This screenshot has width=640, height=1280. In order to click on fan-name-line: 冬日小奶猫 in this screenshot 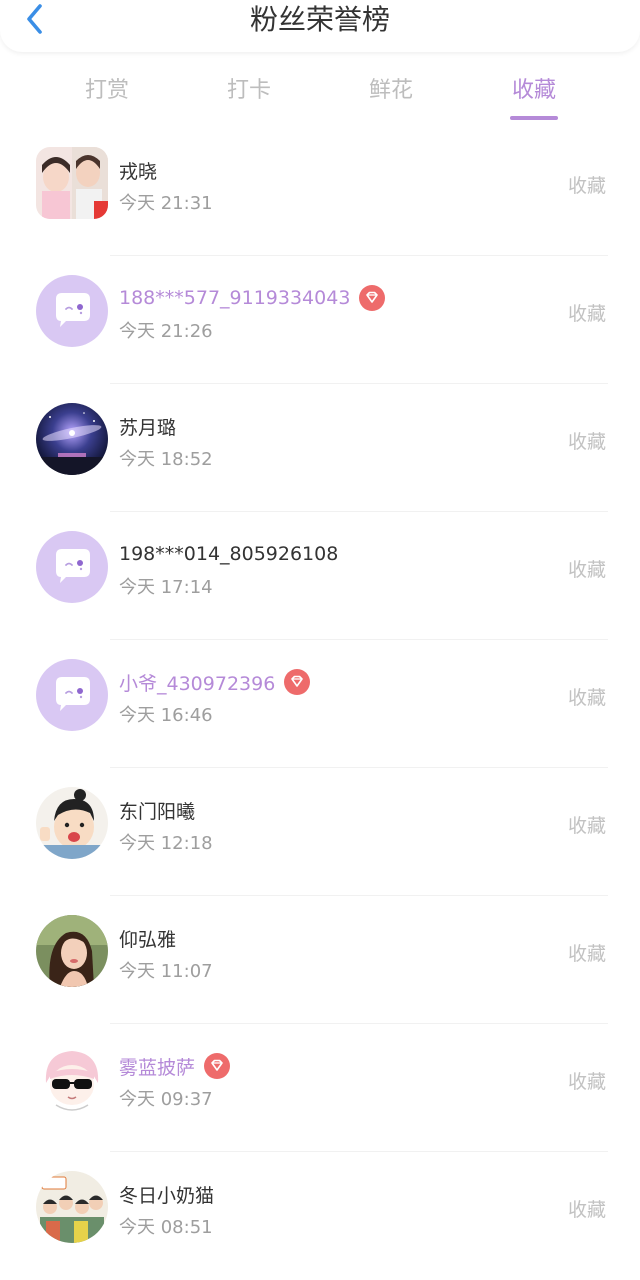, I will do `click(166, 1194)`.